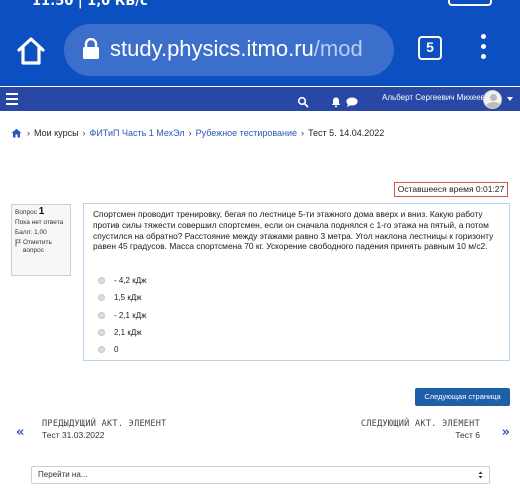 The image size is (520, 496). What do you see at coordinates (31, 51) in the screenshot?
I see `home-icon` at bounding box center [31, 51].